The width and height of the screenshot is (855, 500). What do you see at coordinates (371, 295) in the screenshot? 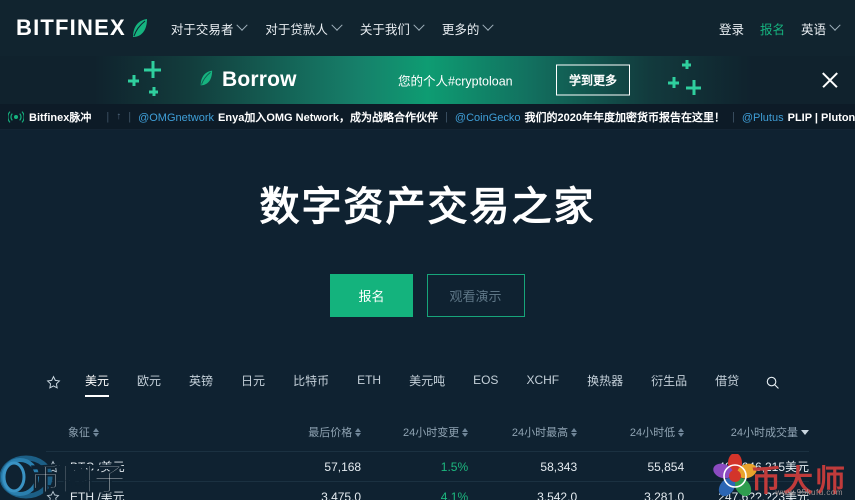
I see `hero-signup-button: 报名` at bounding box center [371, 295].